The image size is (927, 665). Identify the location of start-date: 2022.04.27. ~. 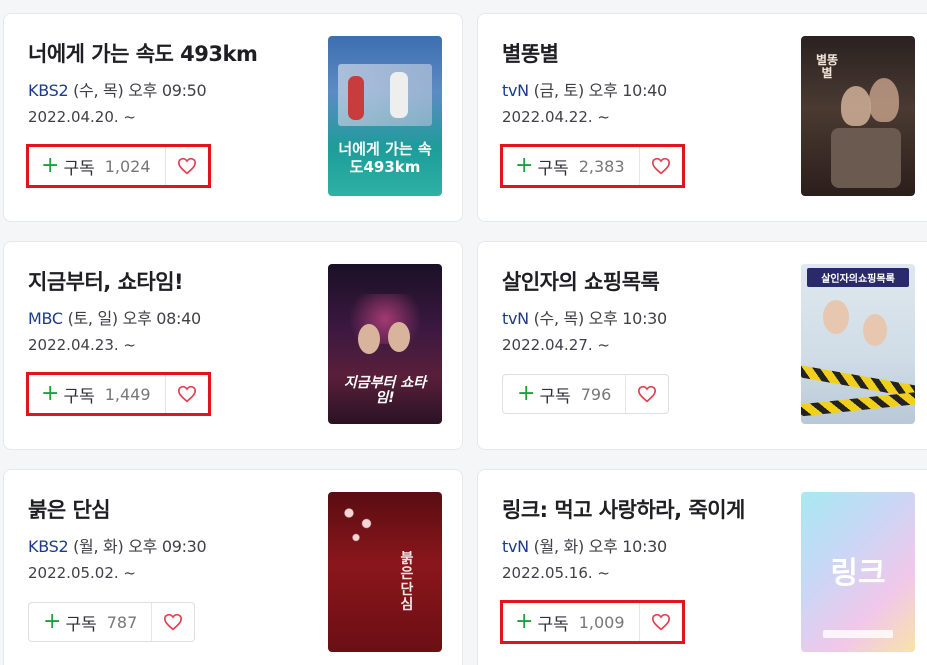
(556, 345).